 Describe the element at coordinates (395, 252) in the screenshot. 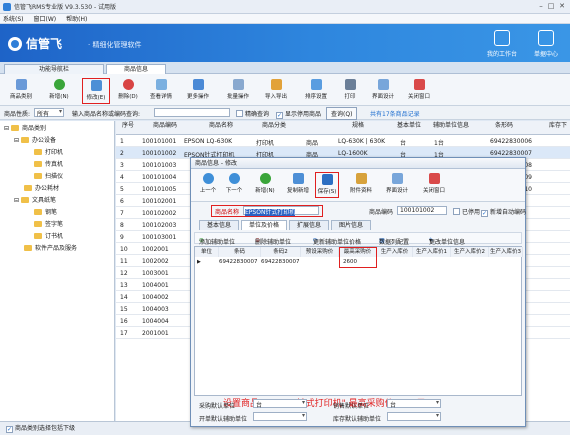

I see `col-prod-price: 生产入库价` at that location.